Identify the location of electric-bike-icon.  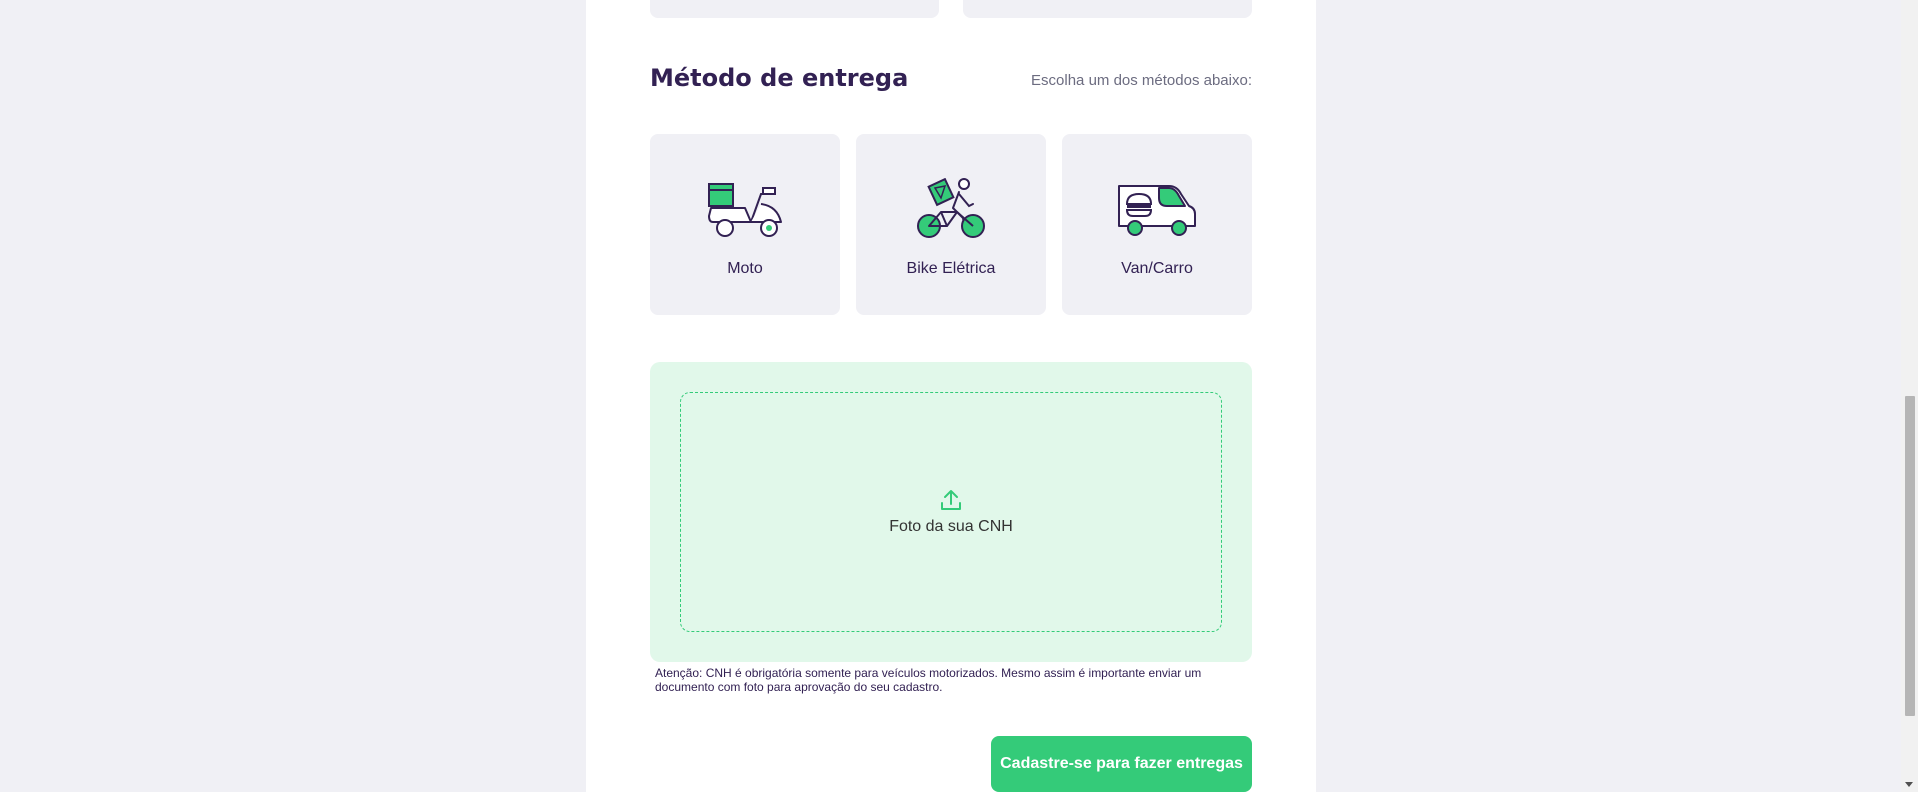
(951, 208).